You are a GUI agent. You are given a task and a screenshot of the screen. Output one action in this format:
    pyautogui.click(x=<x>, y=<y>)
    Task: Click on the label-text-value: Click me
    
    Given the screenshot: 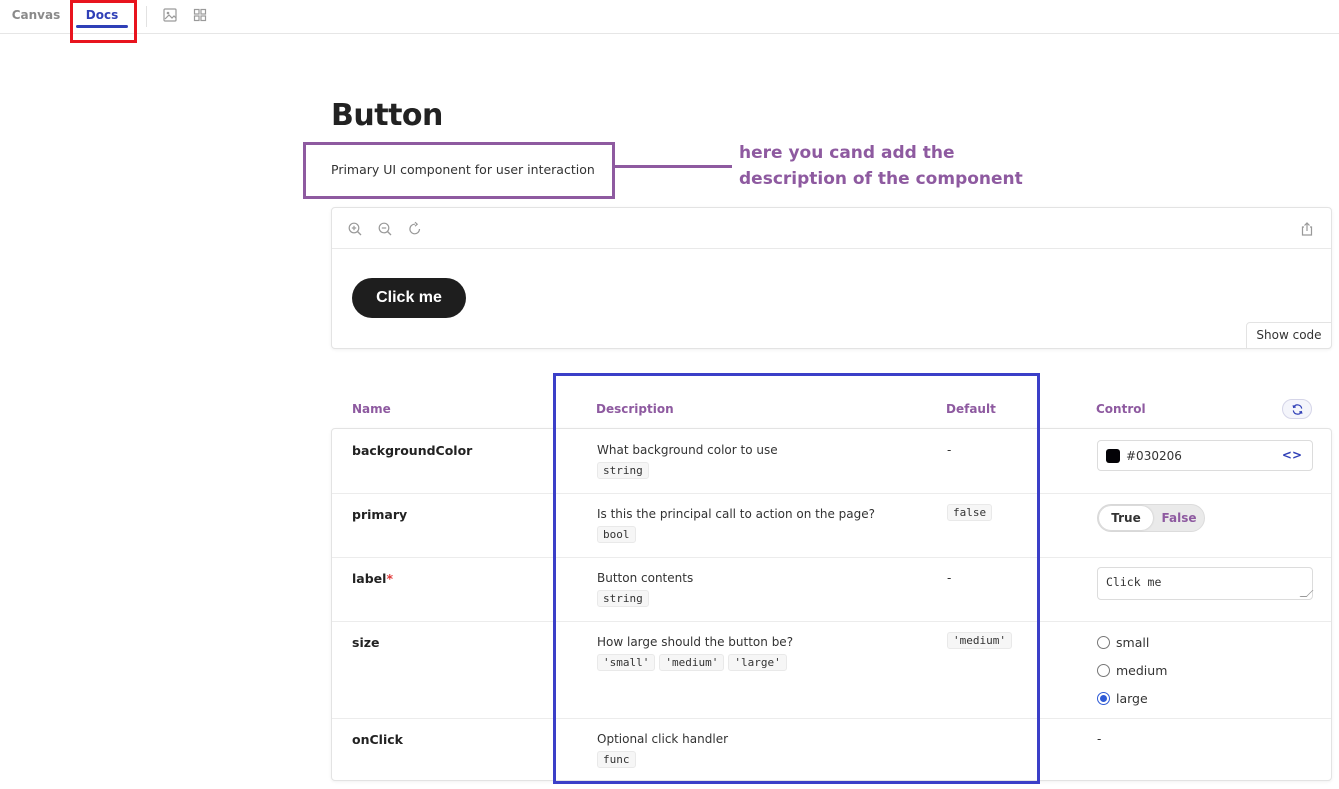 What is the action you would take?
    pyautogui.click(x=1134, y=582)
    